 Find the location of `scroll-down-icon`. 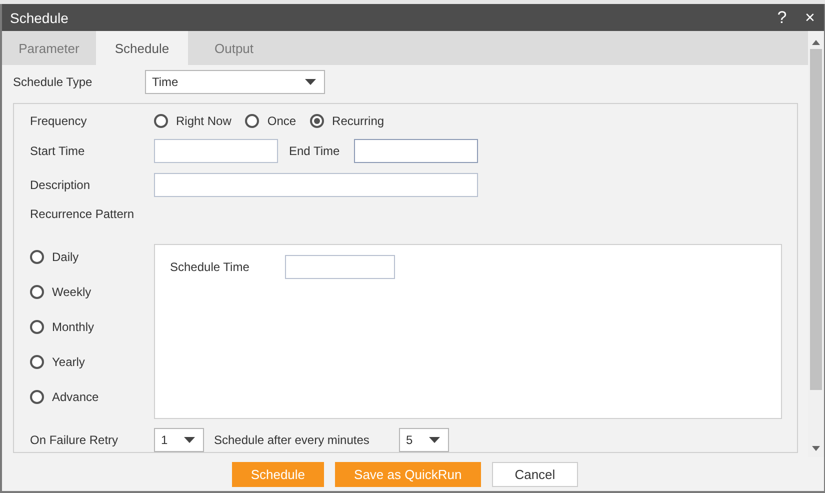

scroll-down-icon is located at coordinates (816, 448).